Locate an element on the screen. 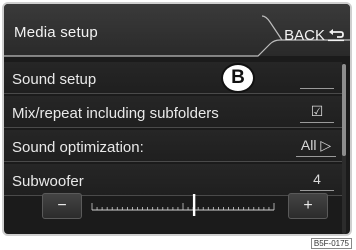  menu-item-mix-repeat: Mix/repeat including subfolders ☑ is located at coordinates (173, 112).